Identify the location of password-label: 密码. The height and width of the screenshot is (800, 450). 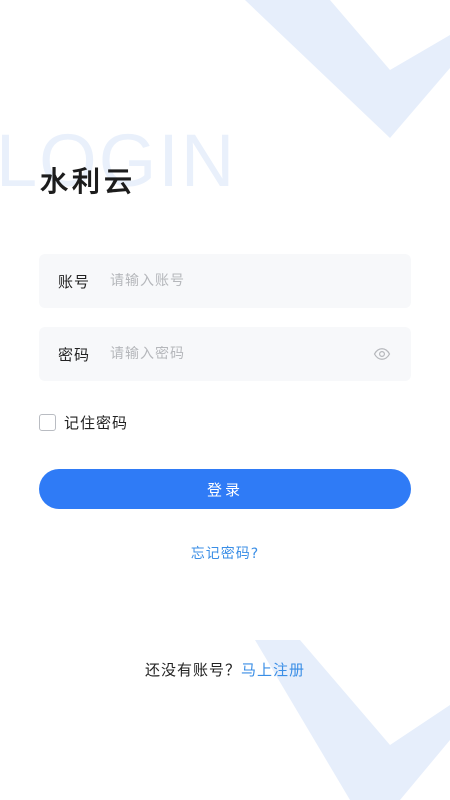
(74, 354).